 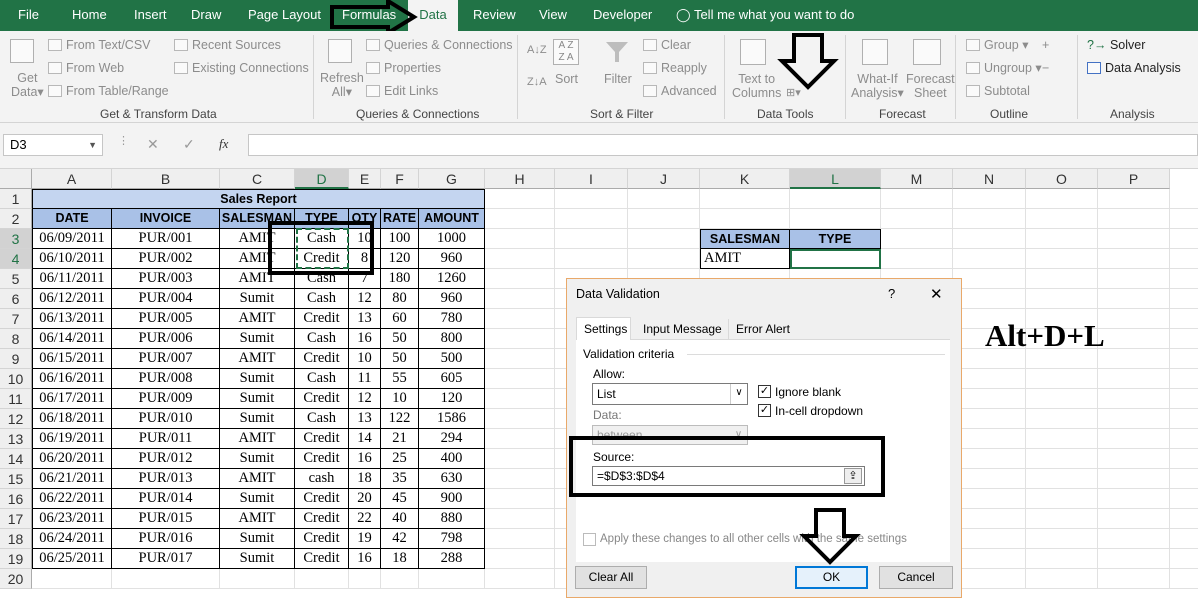 I want to click on table-cell: 06/12/2011, so click(x=72, y=299).